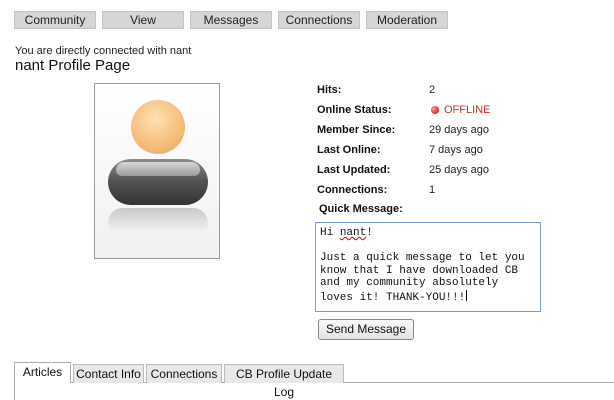 Image resolution: width=614 pixels, height=400 pixels. What do you see at coordinates (352, 190) in the screenshot?
I see `connections-label: Connections:` at bounding box center [352, 190].